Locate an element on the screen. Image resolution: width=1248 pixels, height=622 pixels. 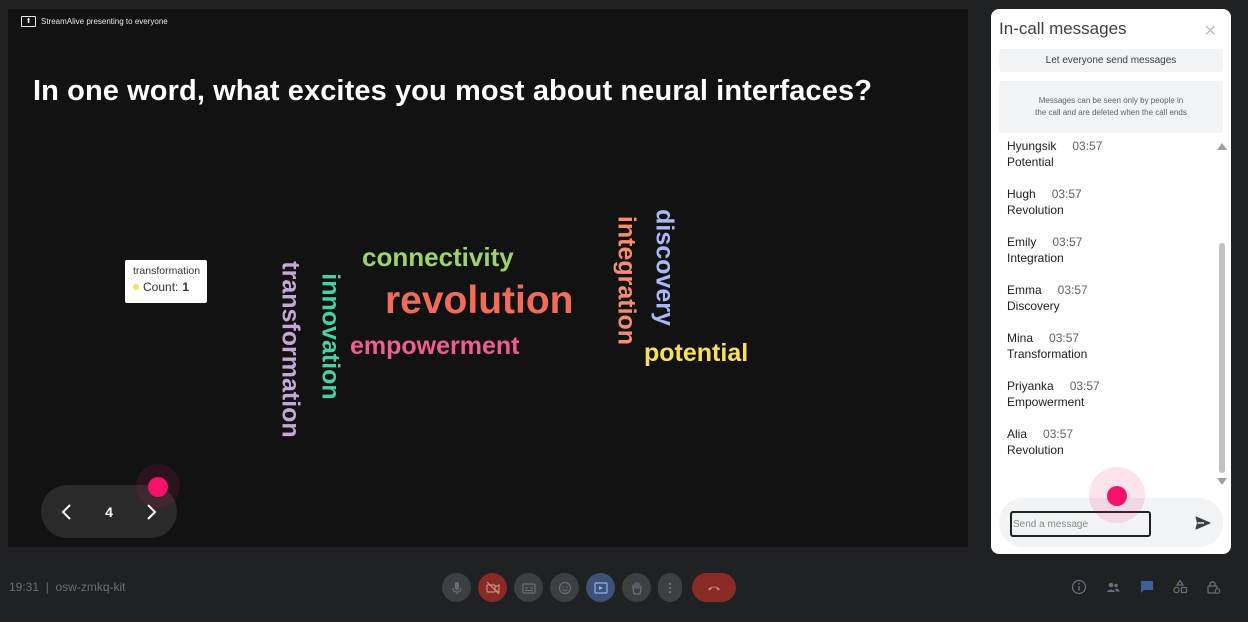
tooltip-title: transformation is located at coordinates (167, 271).